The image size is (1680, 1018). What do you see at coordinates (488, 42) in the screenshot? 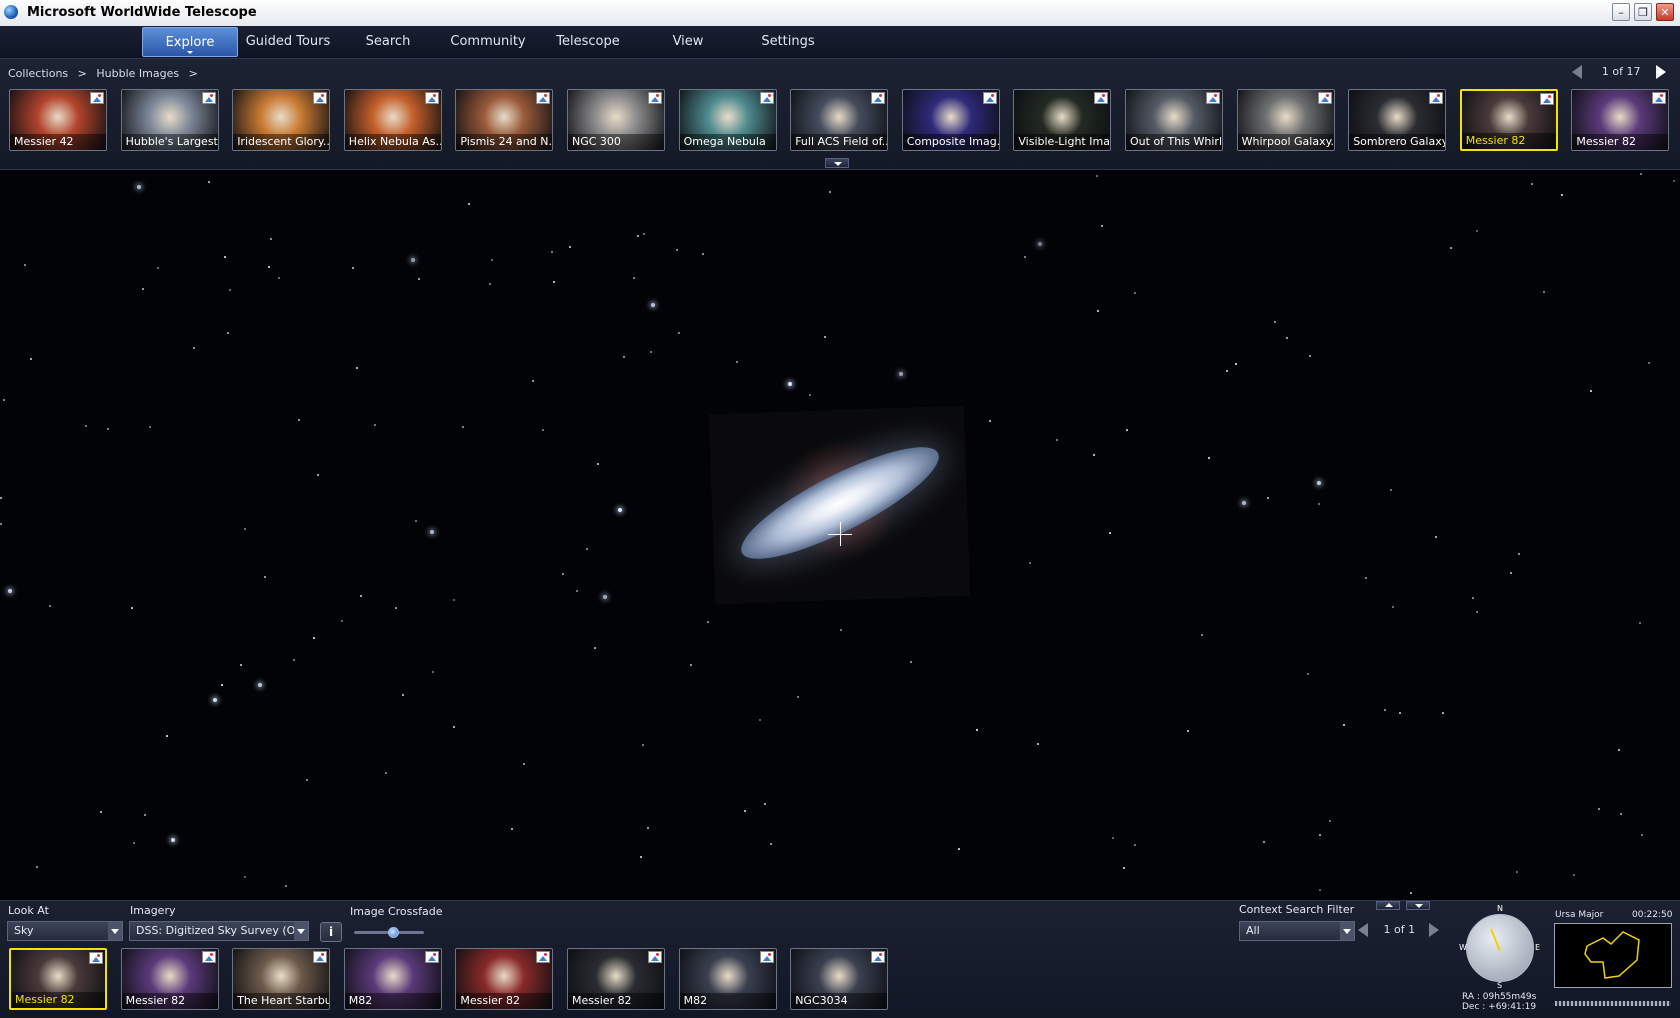
I see `tab-community: Community` at bounding box center [488, 42].